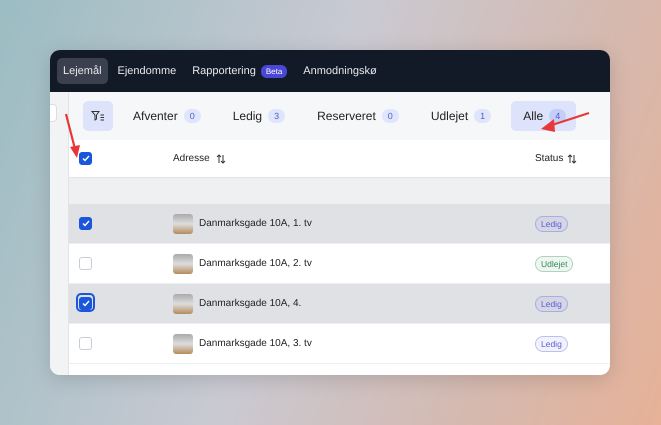 The image size is (661, 425). I want to click on nav-tab: Ejendomme, so click(147, 71).